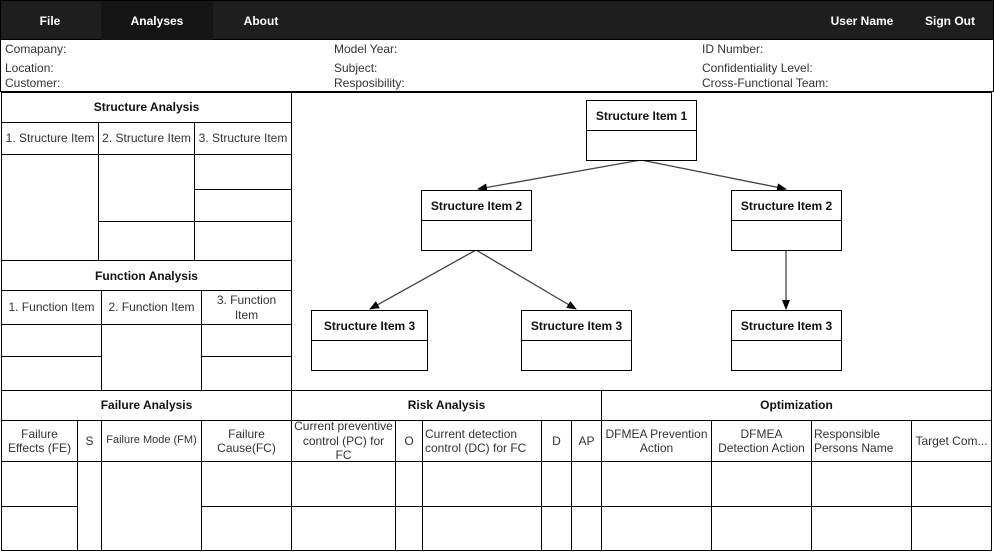 This screenshot has width=994, height=552. Describe the element at coordinates (29, 68) in the screenshot. I see `location-label: Location:` at that location.